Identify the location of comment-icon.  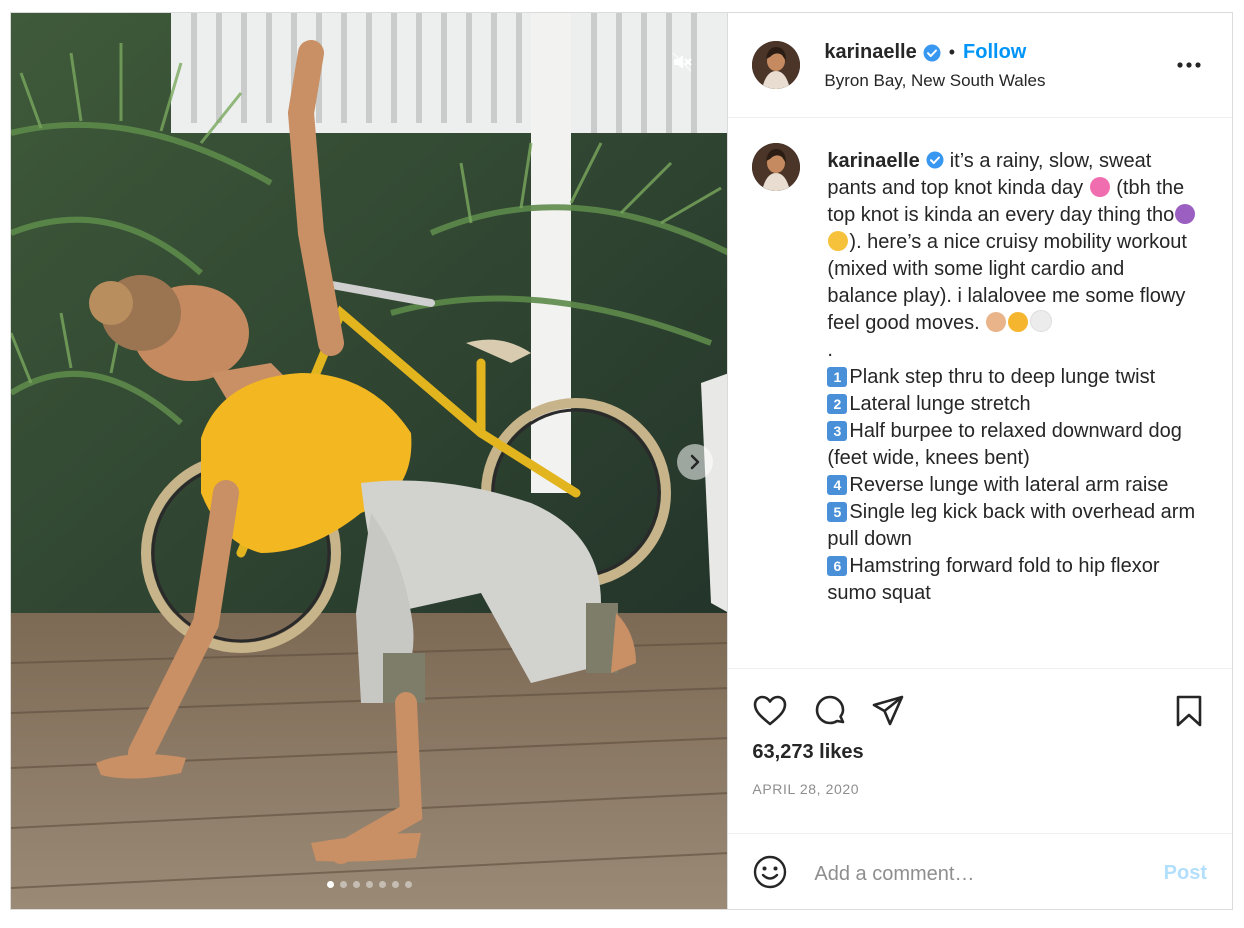
(830, 711).